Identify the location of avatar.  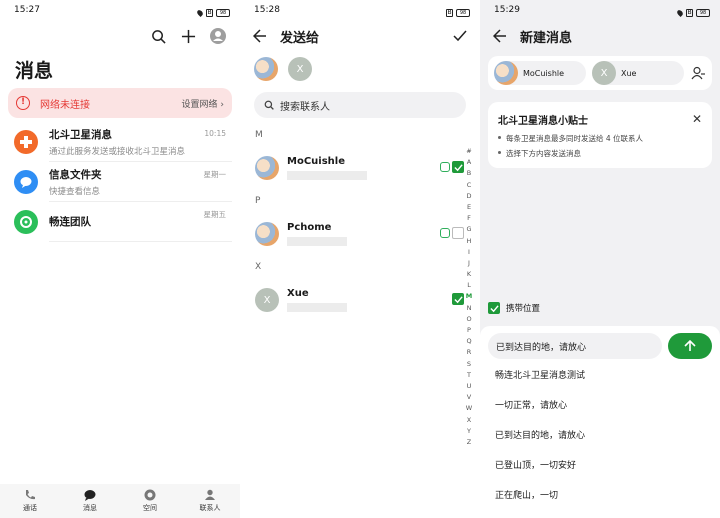
(218, 36).